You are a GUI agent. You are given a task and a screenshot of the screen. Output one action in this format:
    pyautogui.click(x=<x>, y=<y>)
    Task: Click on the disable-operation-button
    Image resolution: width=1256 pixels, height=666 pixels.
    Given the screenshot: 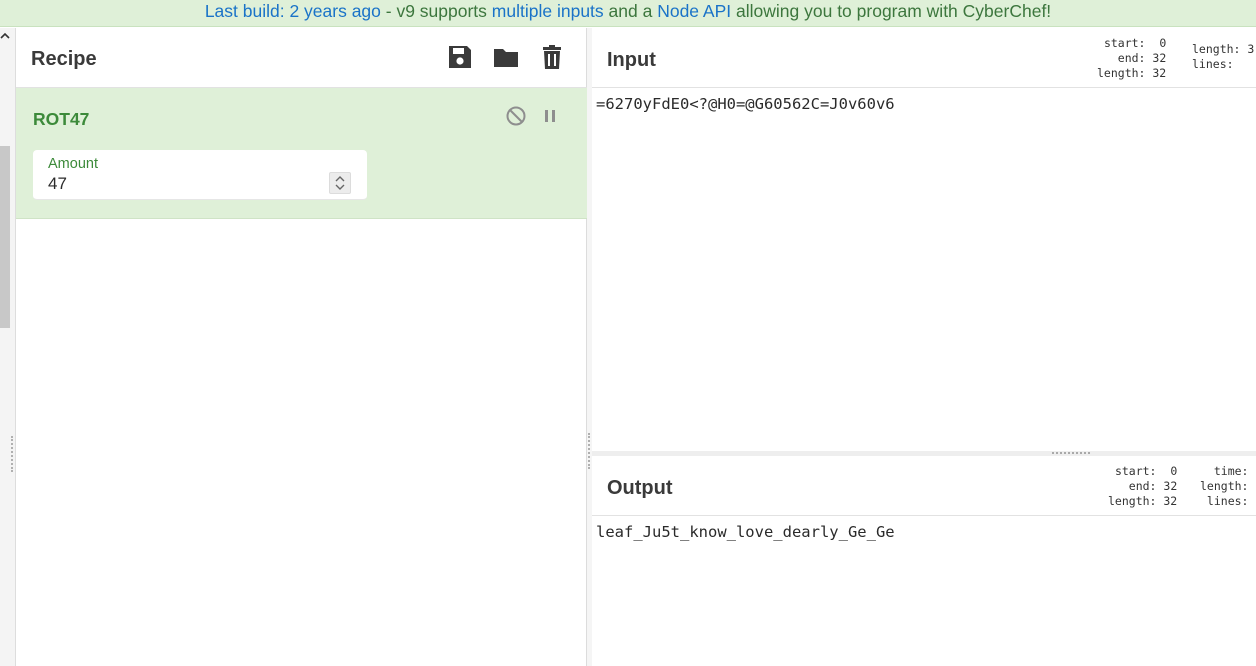 What is the action you would take?
    pyautogui.click(x=516, y=116)
    